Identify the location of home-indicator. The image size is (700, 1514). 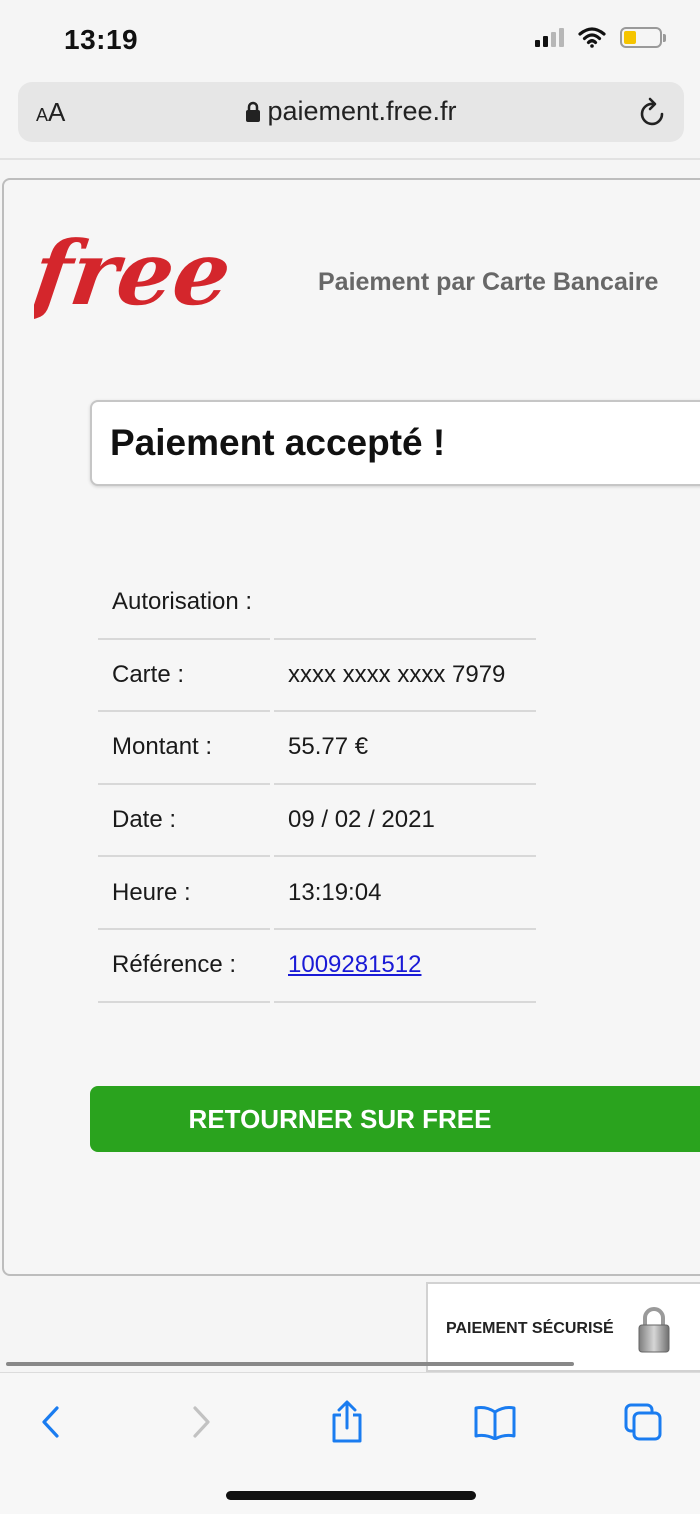
(351, 1495).